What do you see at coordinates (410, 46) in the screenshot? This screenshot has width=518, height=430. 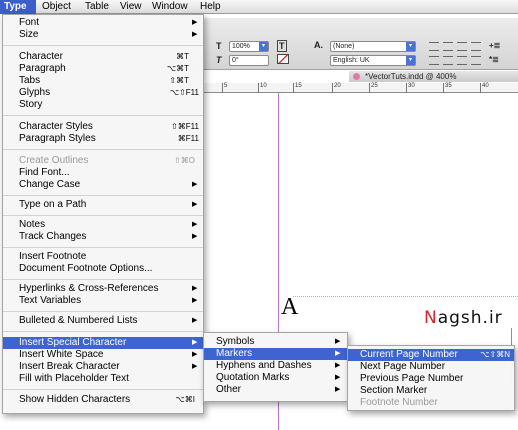 I see `character-style-dropdown-icon: ▾` at bounding box center [410, 46].